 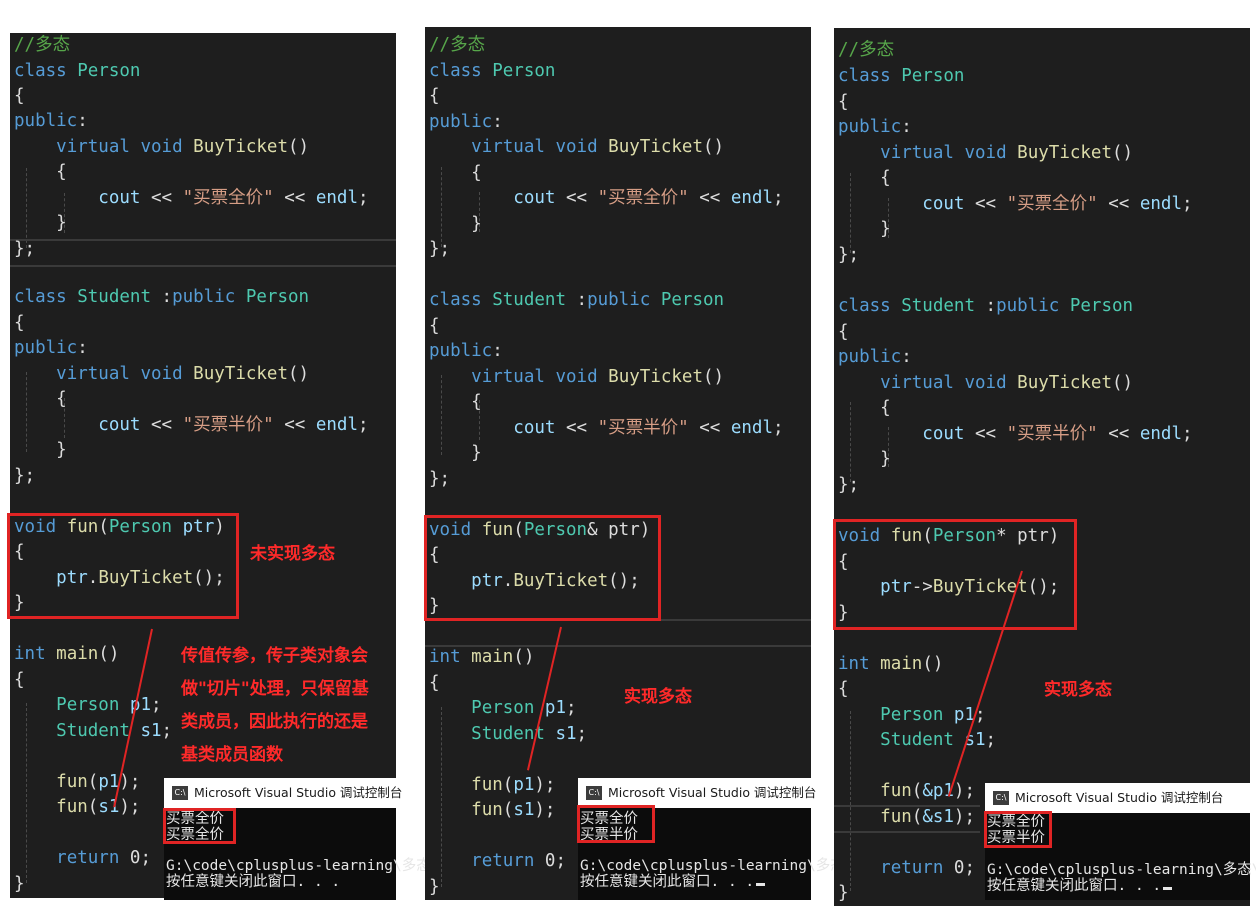 I want to click on number-literal: 0, so click(x=550, y=861).